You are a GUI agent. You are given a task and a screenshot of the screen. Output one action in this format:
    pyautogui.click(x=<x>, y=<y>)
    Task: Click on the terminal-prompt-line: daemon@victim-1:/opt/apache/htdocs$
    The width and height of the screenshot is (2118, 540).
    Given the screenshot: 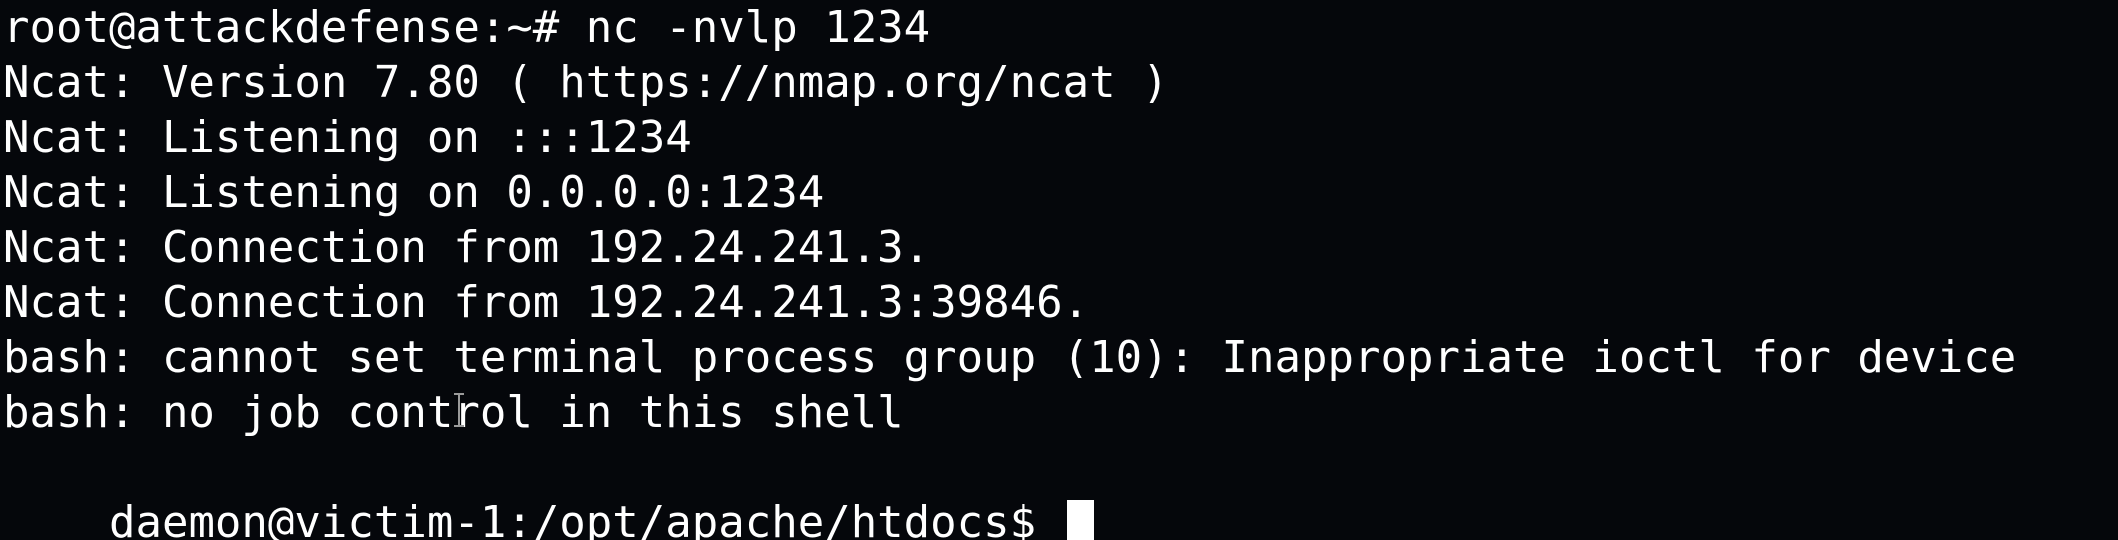 What is the action you would take?
    pyautogui.click(x=548, y=490)
    